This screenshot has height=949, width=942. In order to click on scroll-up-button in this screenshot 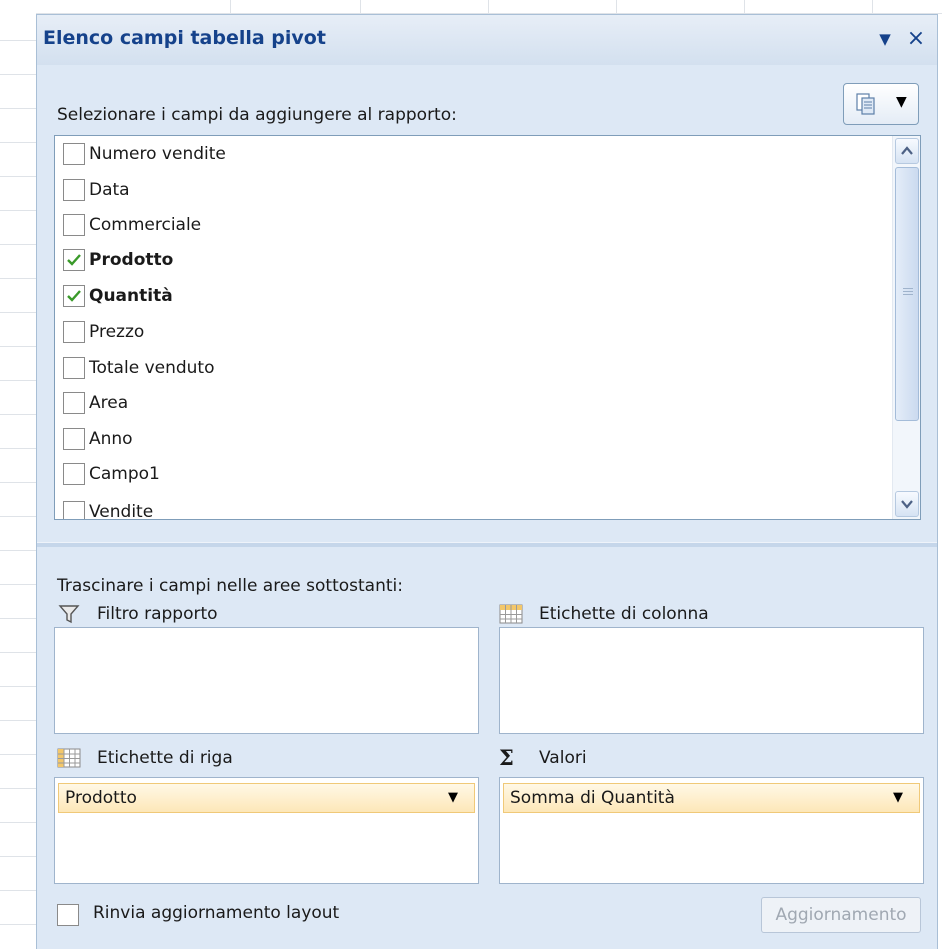, I will do `click(907, 151)`.